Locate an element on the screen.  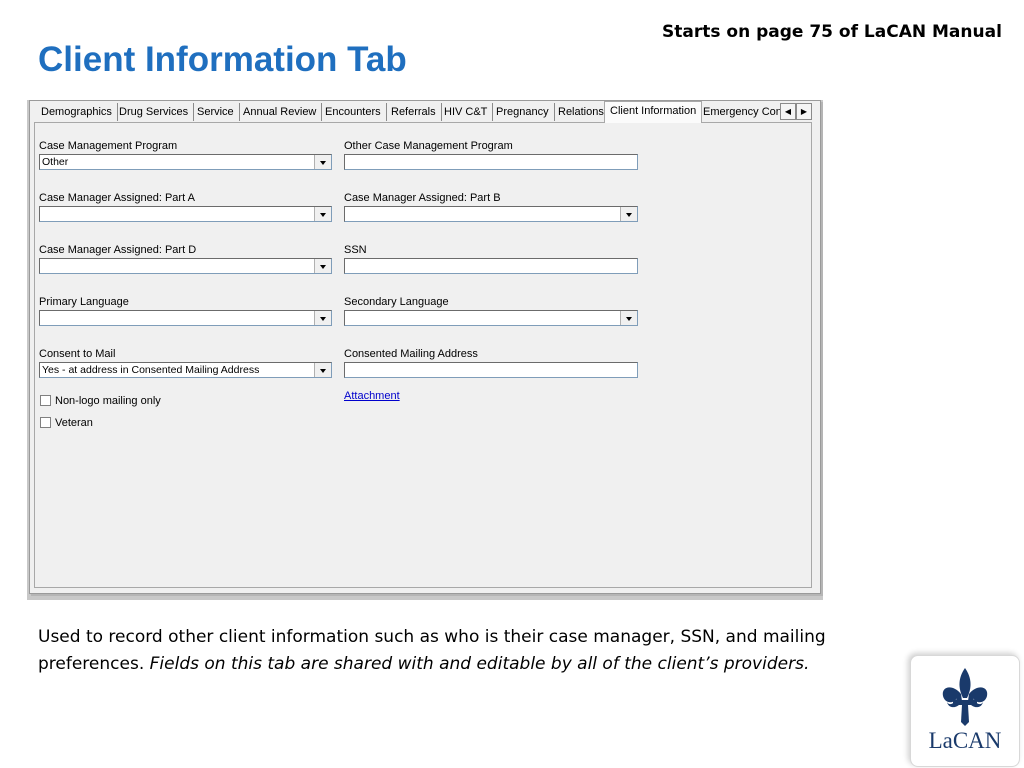
ssn-input is located at coordinates (491, 266).